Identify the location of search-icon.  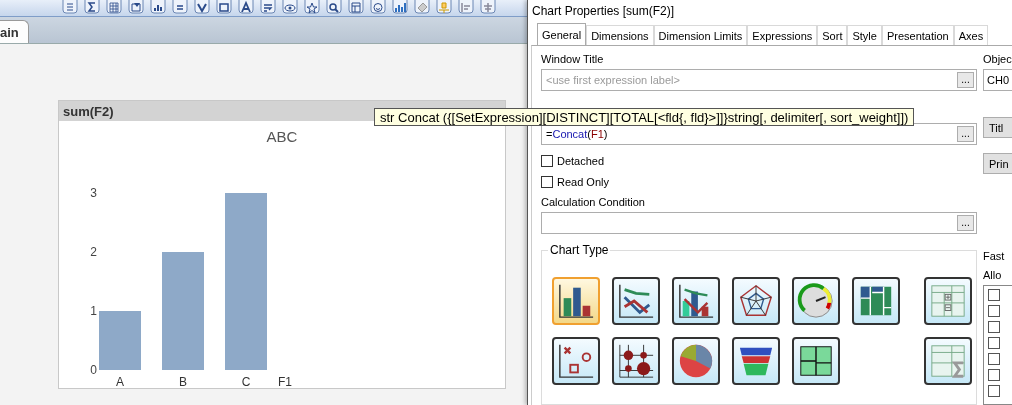
(334, 7).